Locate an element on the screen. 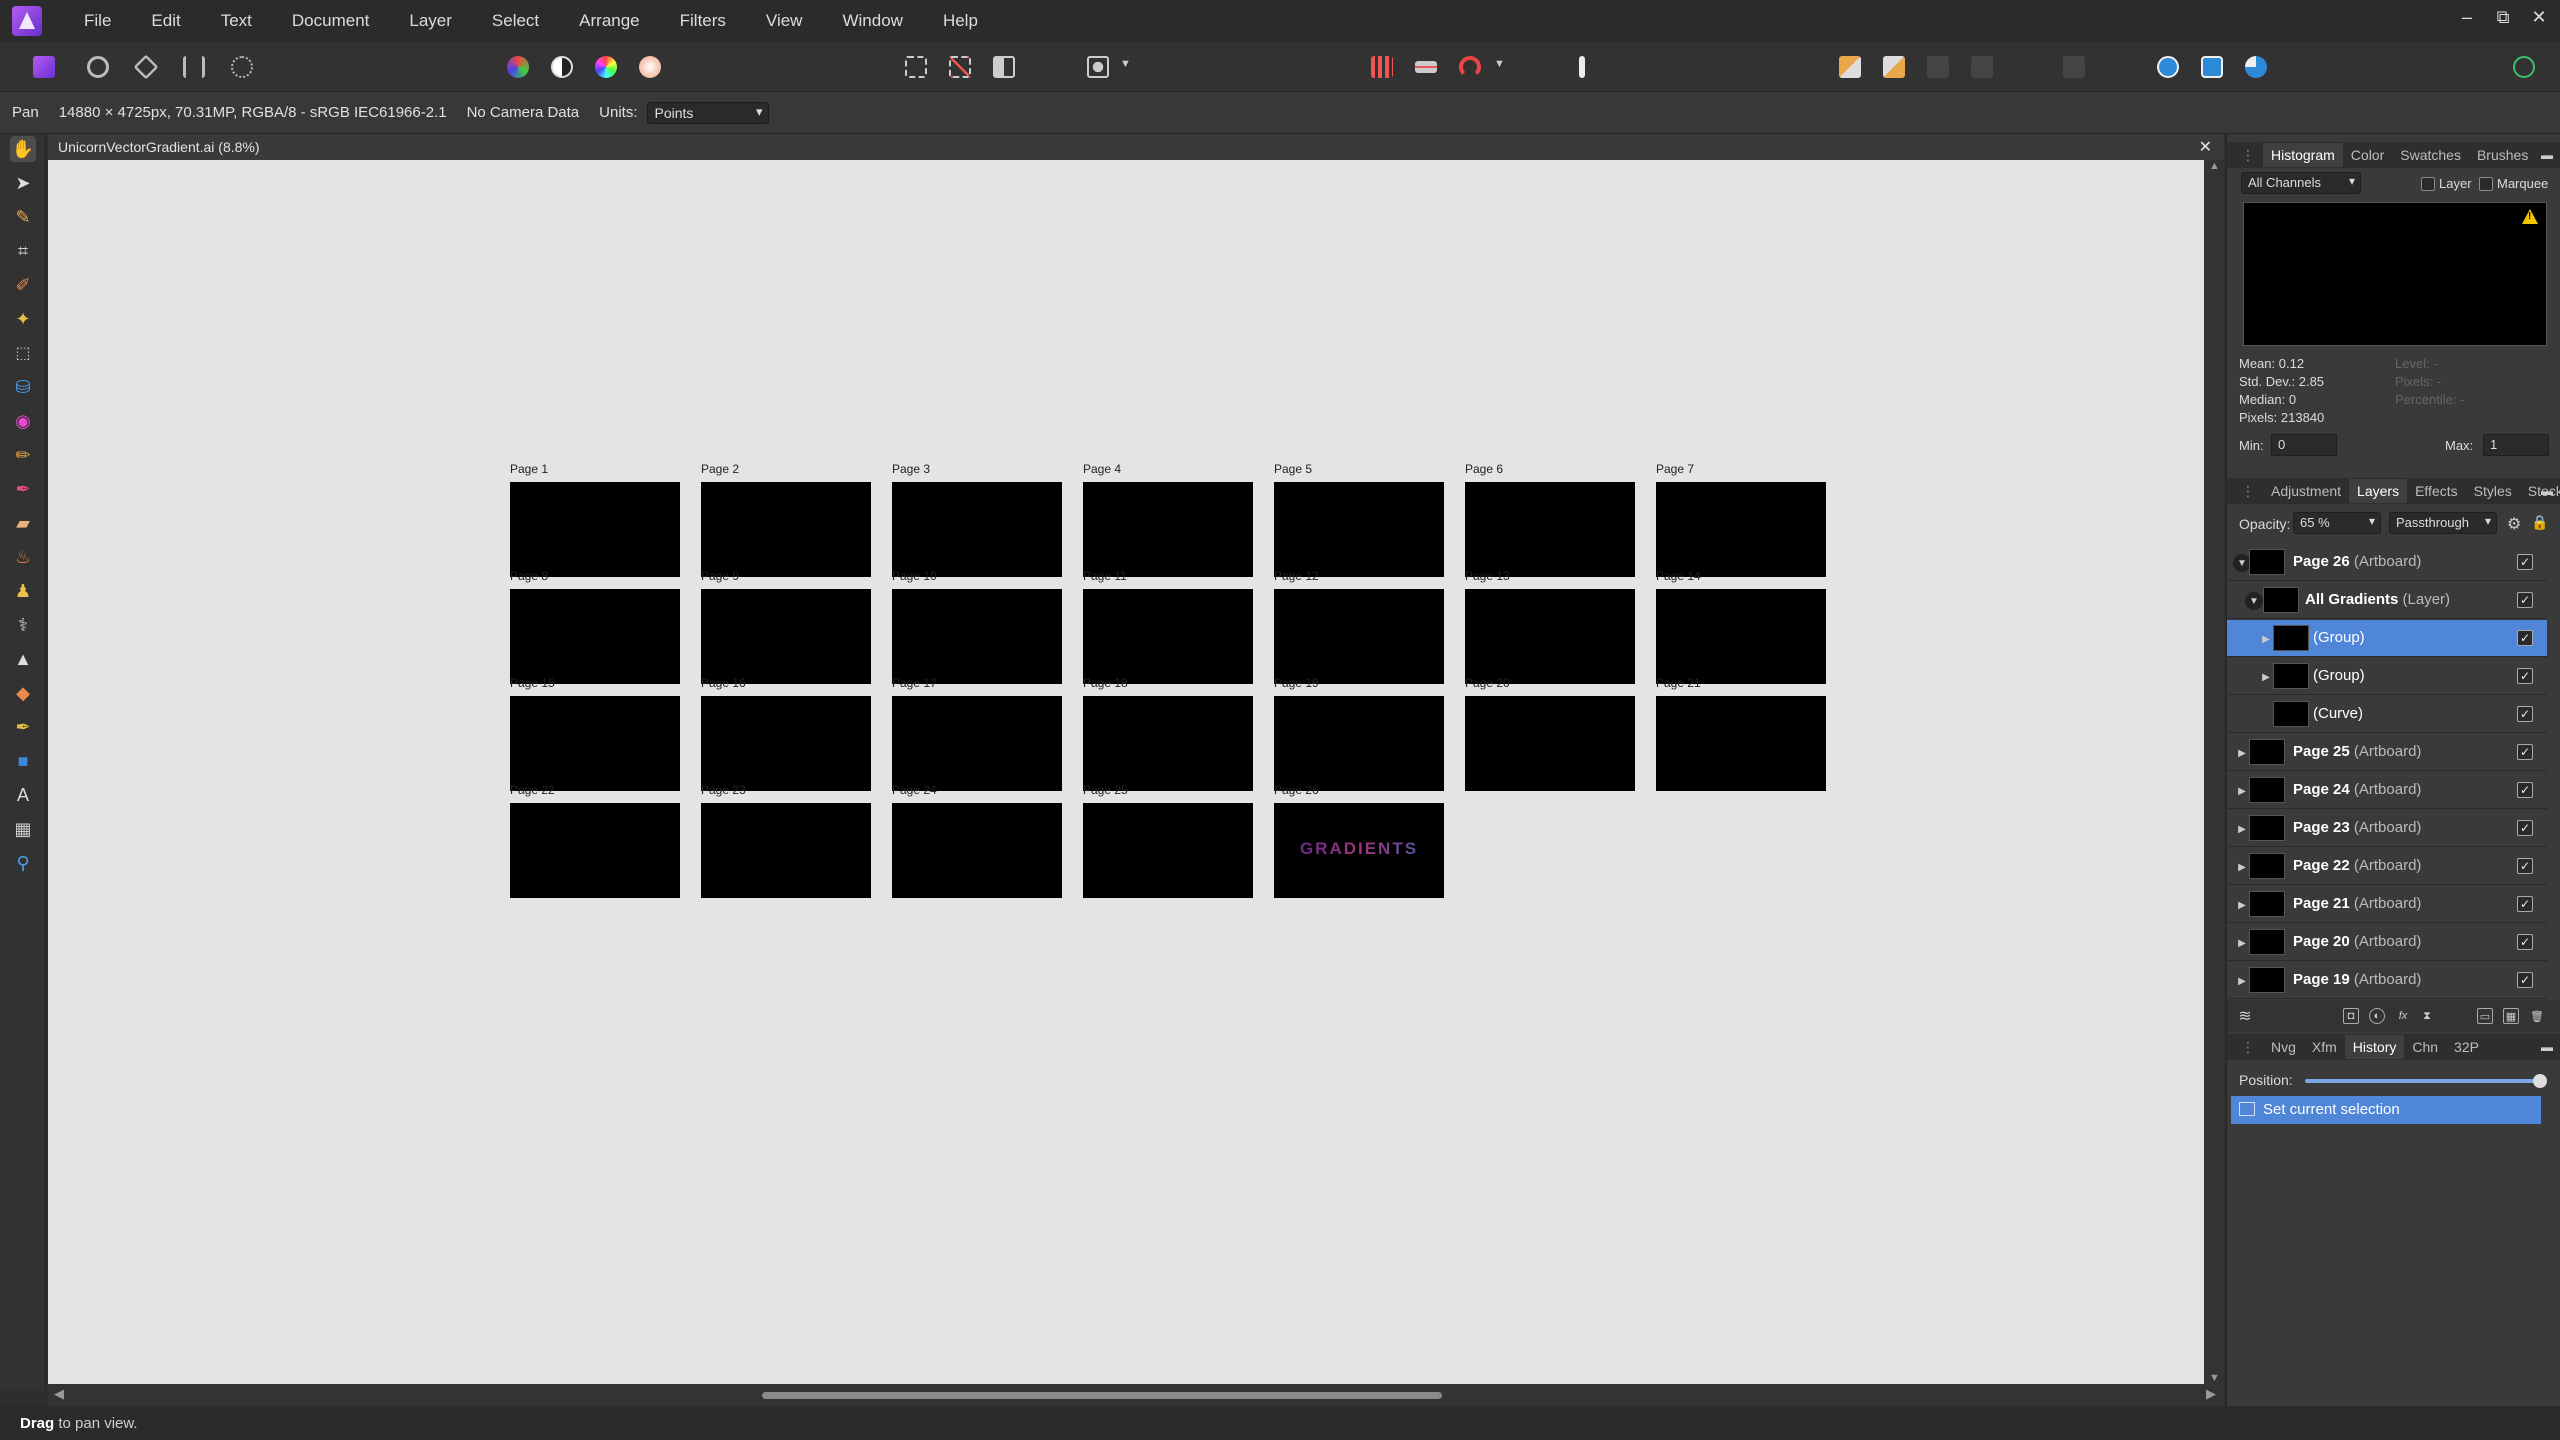 This screenshot has height=1440, width=2560. rectangular-marquee-icon is located at coordinates (916, 67).